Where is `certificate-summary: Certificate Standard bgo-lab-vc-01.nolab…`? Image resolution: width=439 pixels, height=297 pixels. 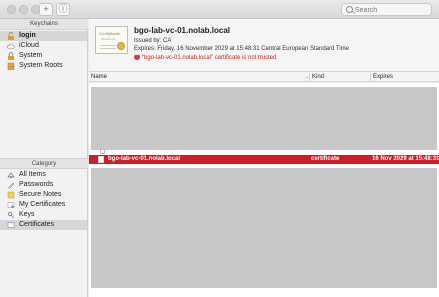
certificate-summary: Certificate Standard bgo-lab-vc-01.nolab… is located at coordinates (264, 45).